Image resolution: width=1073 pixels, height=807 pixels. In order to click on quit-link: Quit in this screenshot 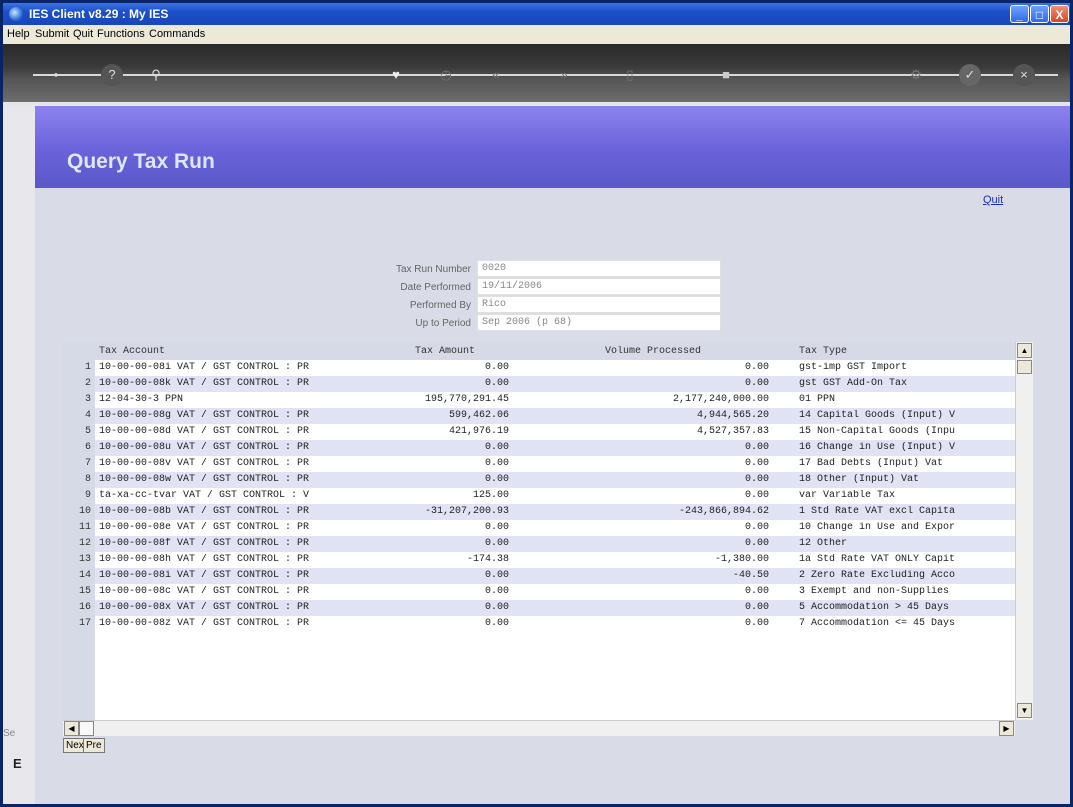, I will do `click(993, 200)`.